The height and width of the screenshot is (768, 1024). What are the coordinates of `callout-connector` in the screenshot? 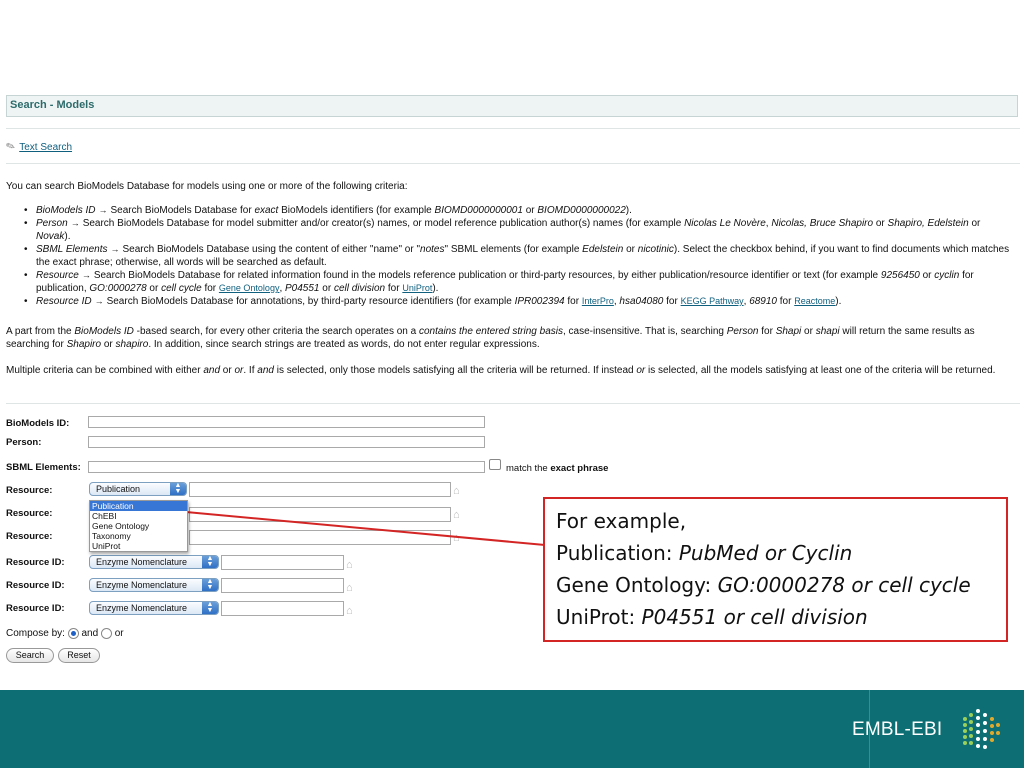 It's located at (365, 528).